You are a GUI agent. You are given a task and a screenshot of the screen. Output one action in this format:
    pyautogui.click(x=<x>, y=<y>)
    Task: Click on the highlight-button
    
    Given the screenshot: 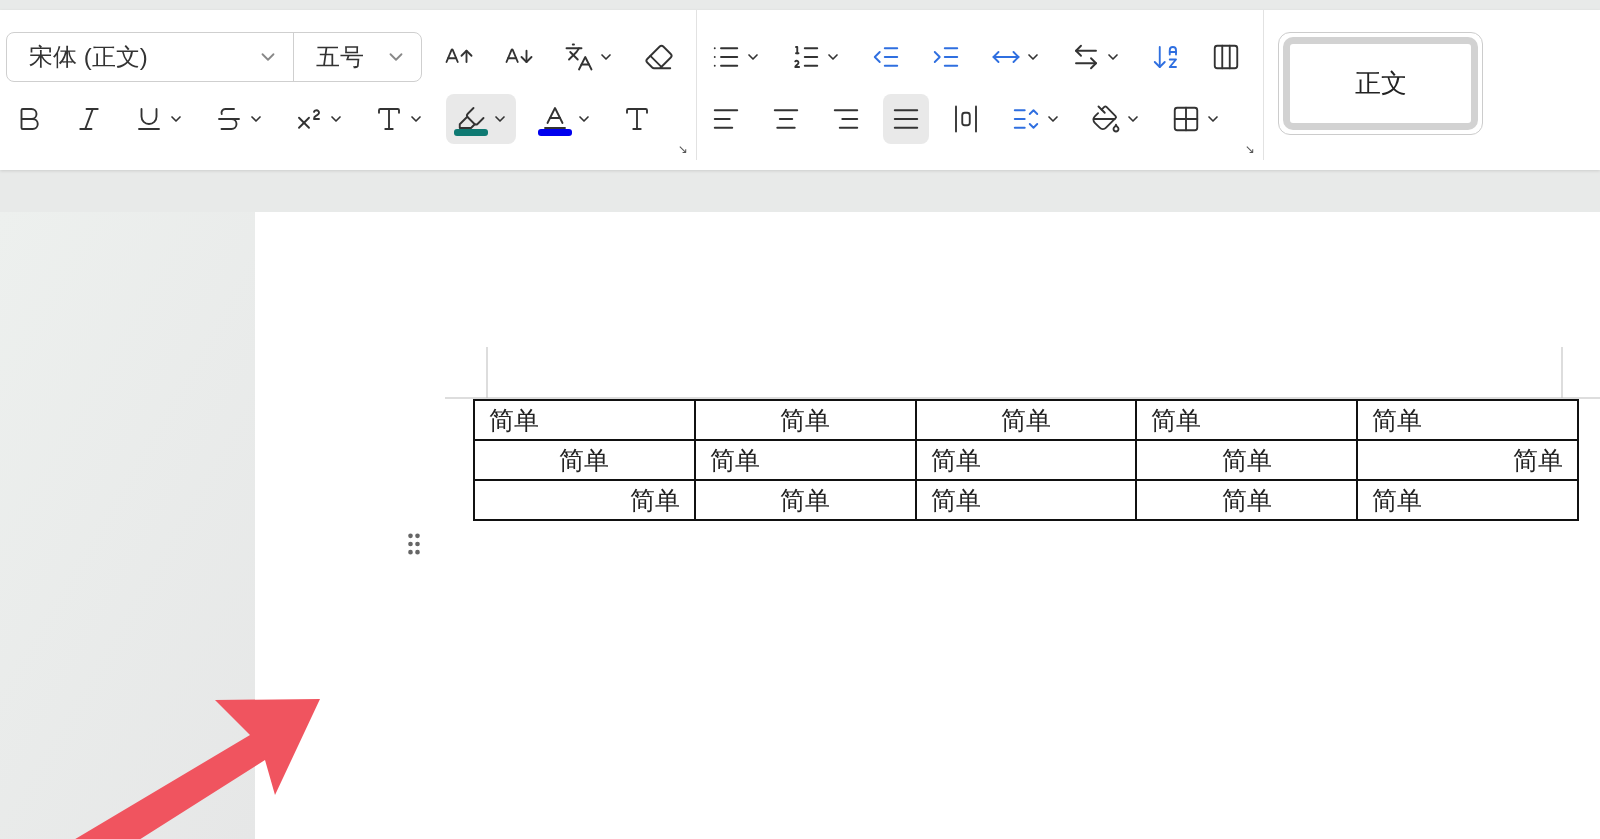 What is the action you would take?
    pyautogui.click(x=481, y=119)
    